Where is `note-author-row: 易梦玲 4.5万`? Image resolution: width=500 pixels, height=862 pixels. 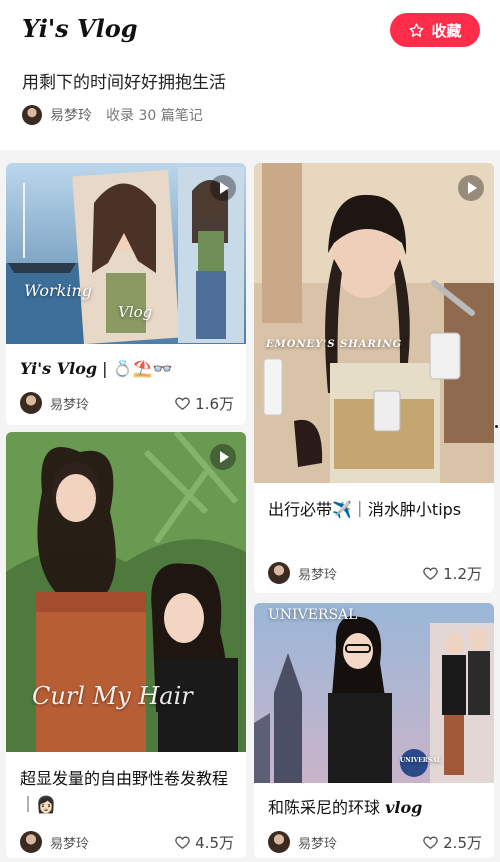
note-author-row: 易梦玲 4.5万 is located at coordinates (127, 842).